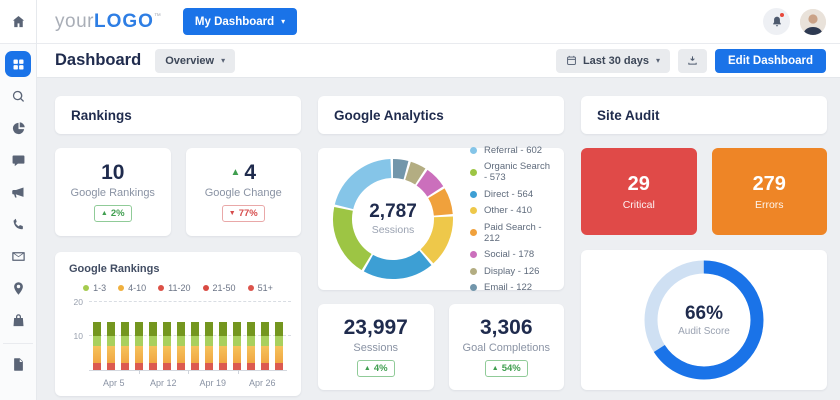 This screenshot has height=400, width=840. What do you see at coordinates (18, 160) in the screenshot?
I see `sidebar-item-chat-bubble` at bounding box center [18, 160].